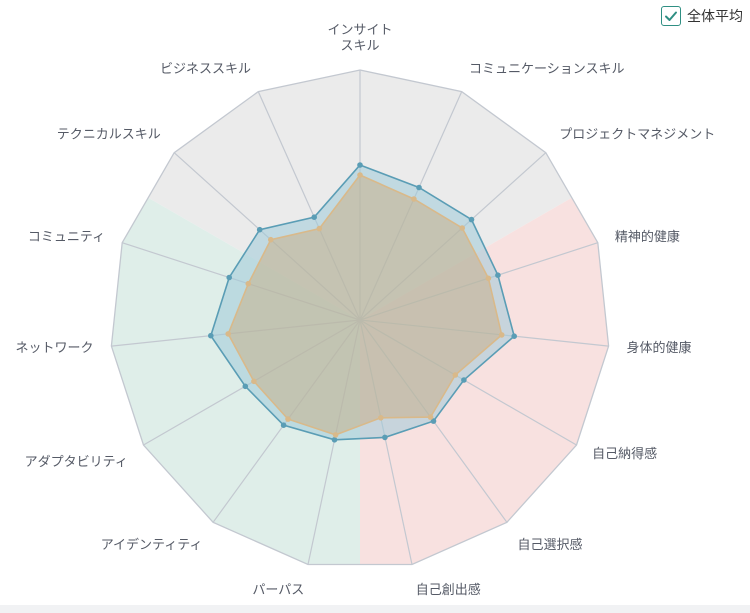 This screenshot has width=750, height=613. I want to click on axis-label-8: 自己創出感, so click(448, 590).